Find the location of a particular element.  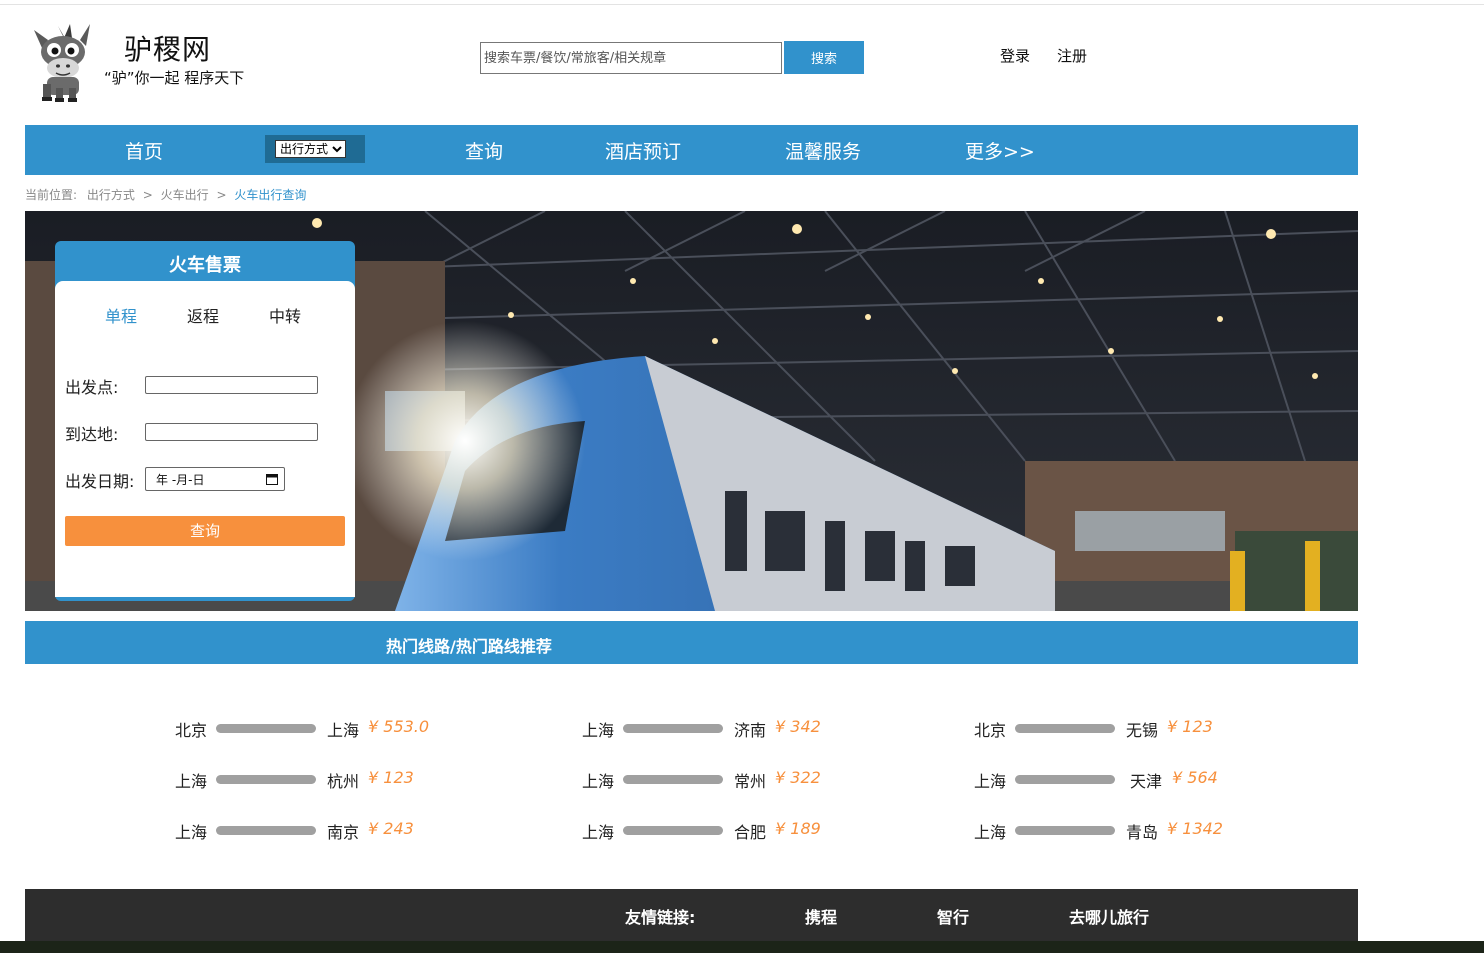

login-link: 登录 is located at coordinates (1015, 55).